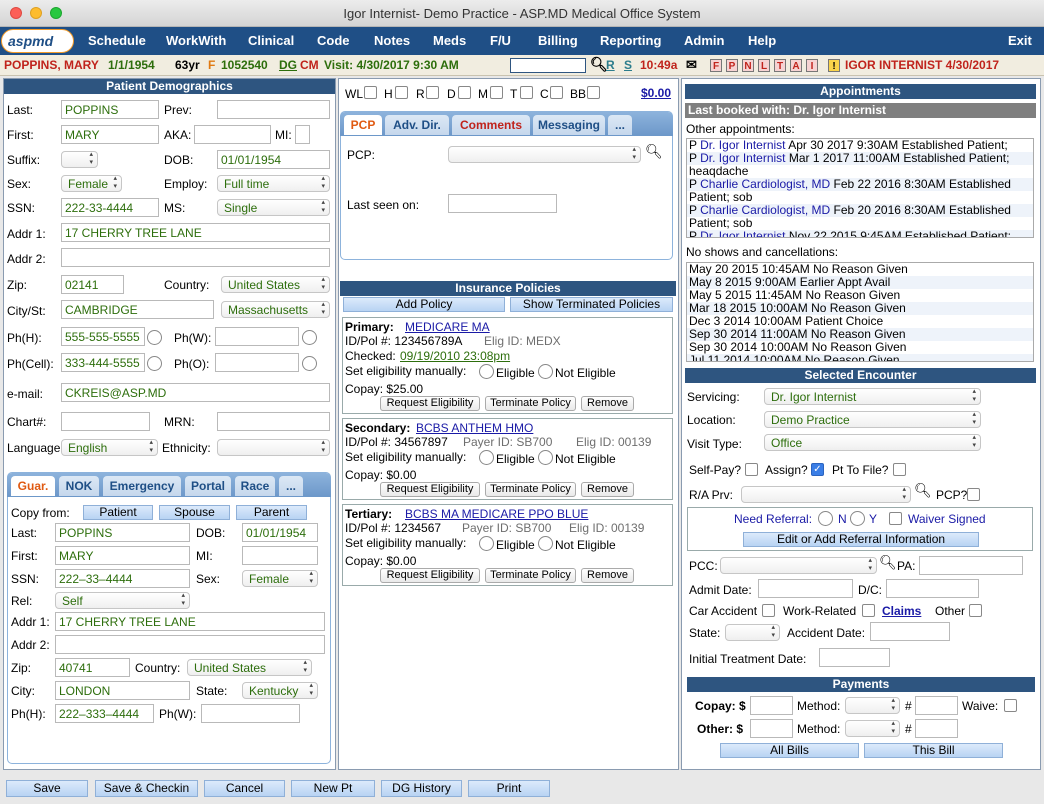 The image size is (1044, 804). What do you see at coordinates (628, 65) in the screenshot?
I see `s-link: S` at bounding box center [628, 65].